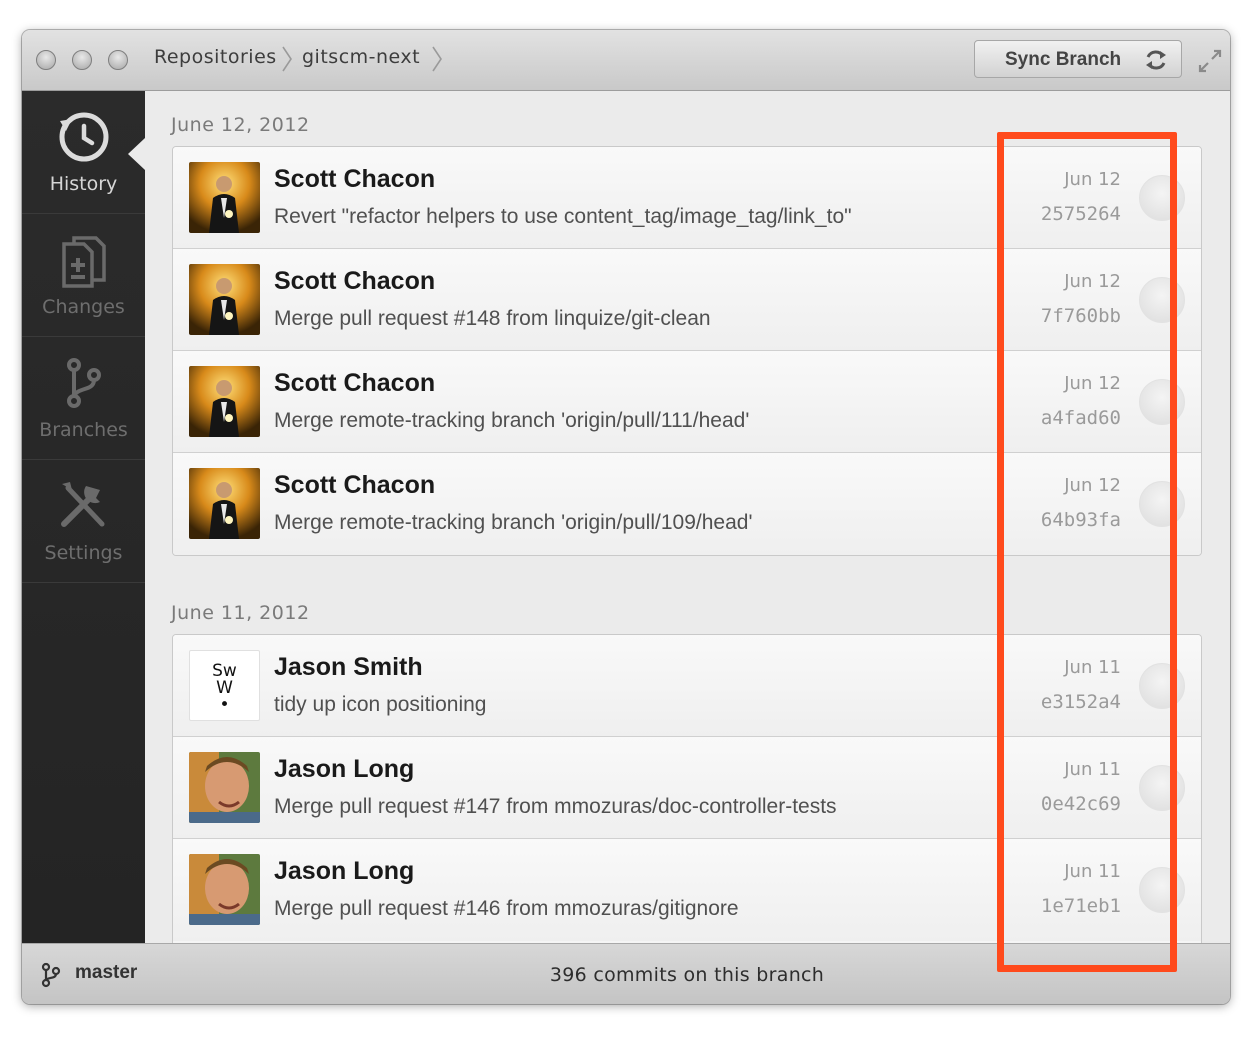 This screenshot has height=1044, width=1256. What do you see at coordinates (83, 184) in the screenshot?
I see `sidebar-item-label: History` at bounding box center [83, 184].